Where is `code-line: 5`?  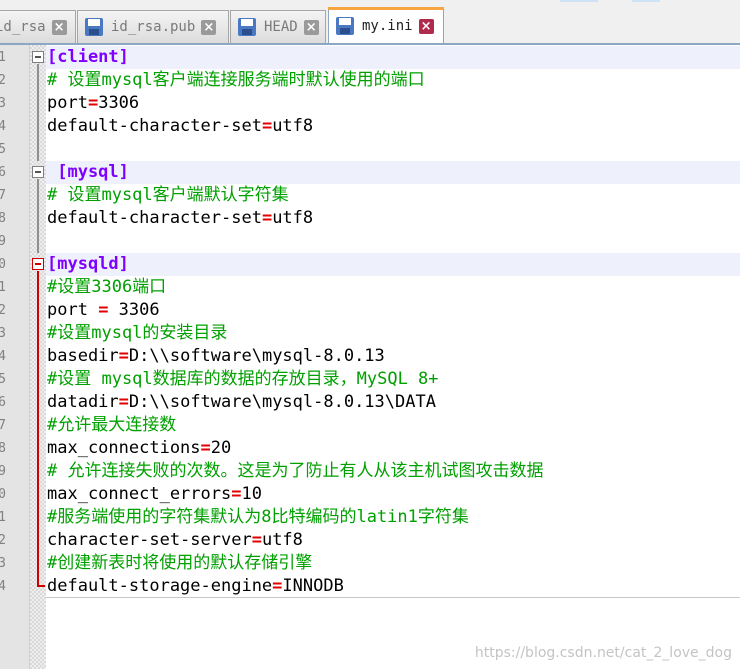
code-line: 5 is located at coordinates (370, 149).